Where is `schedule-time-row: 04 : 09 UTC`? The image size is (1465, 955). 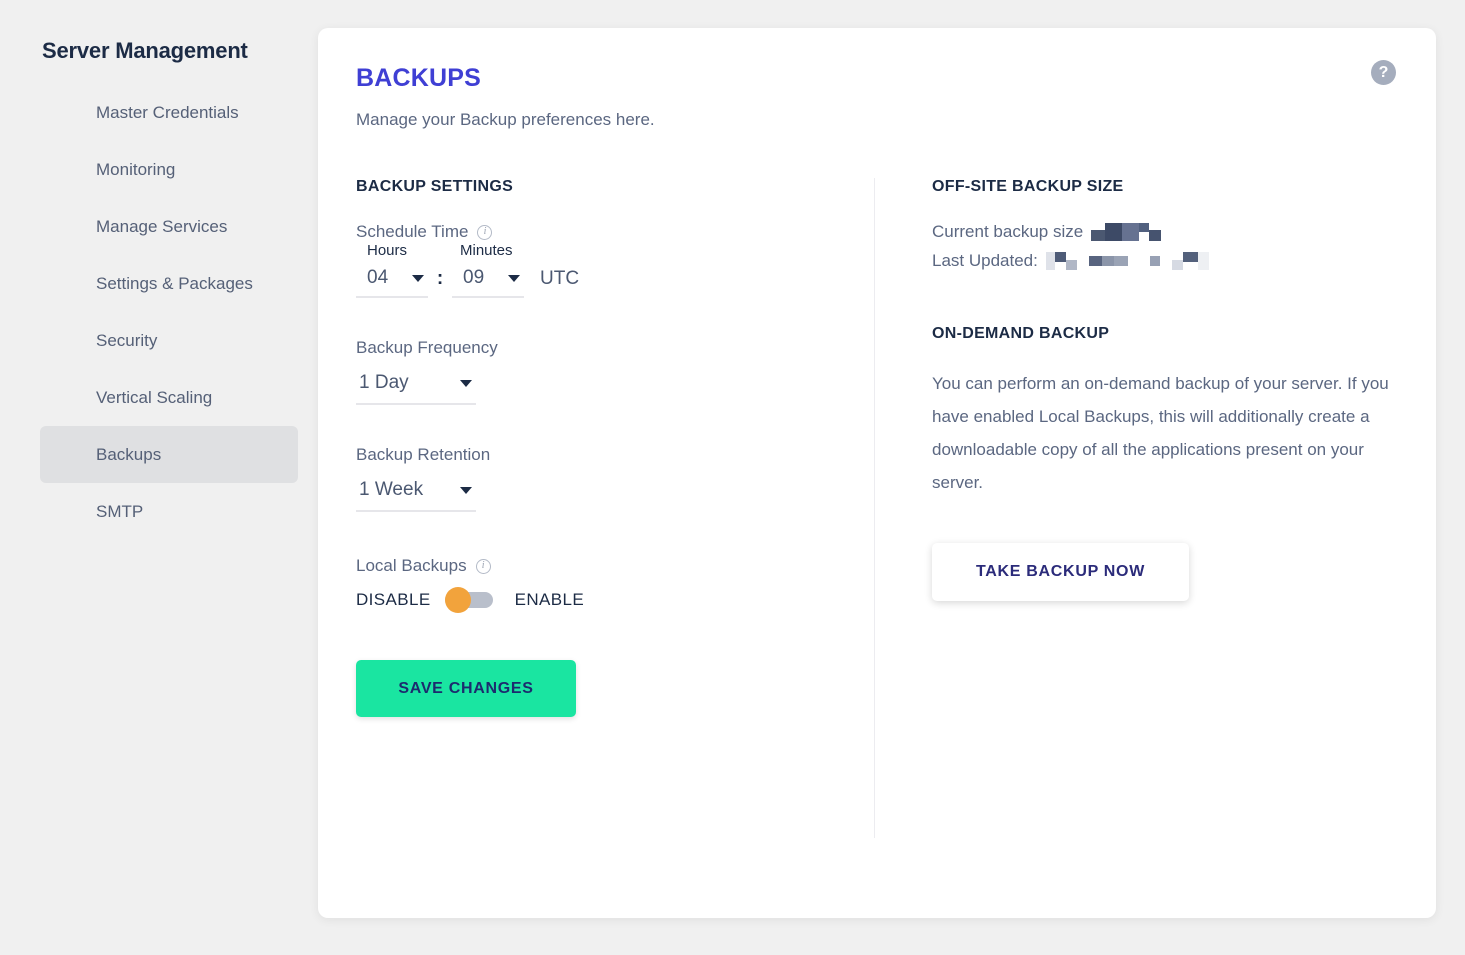
schedule-time-row: 04 : 09 UTC is located at coordinates (606, 282).